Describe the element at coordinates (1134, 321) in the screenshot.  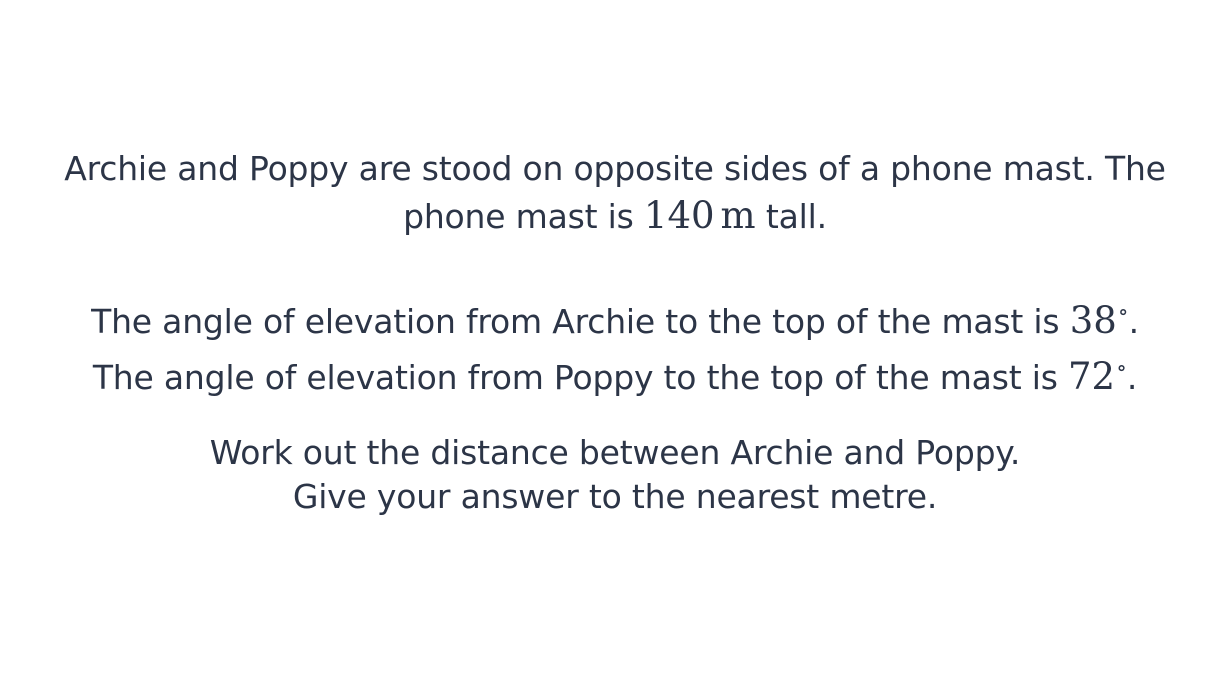
I see `archie-angle-period: .` at that location.